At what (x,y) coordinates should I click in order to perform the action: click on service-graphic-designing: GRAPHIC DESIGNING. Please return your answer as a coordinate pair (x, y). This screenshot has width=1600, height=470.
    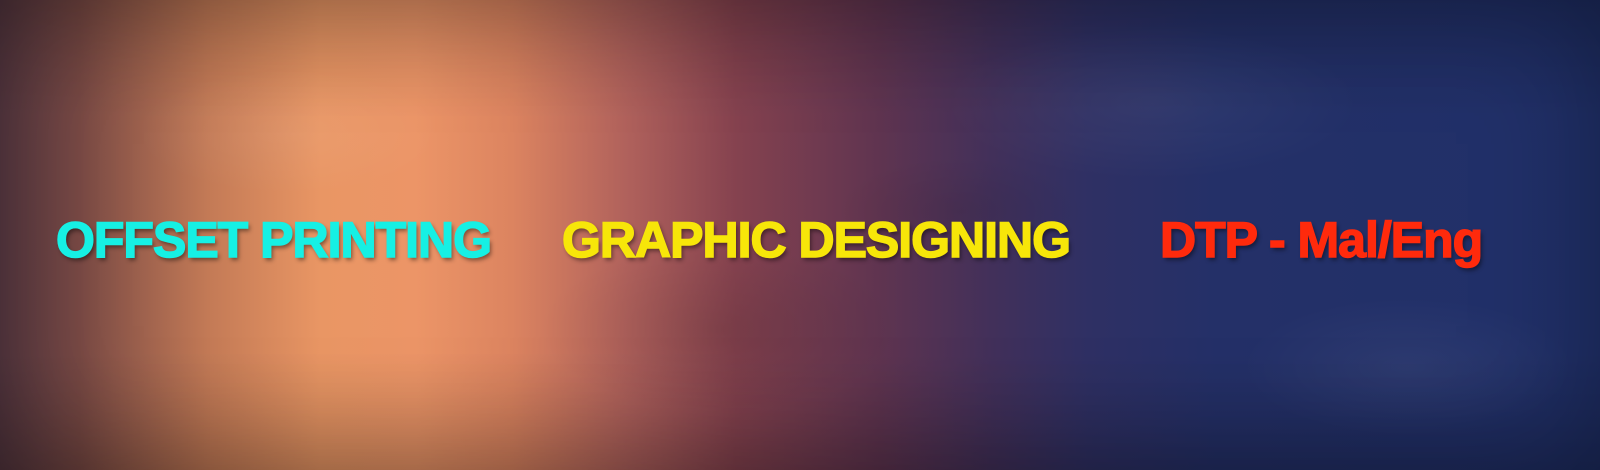
    Looking at the image, I should click on (816, 240).